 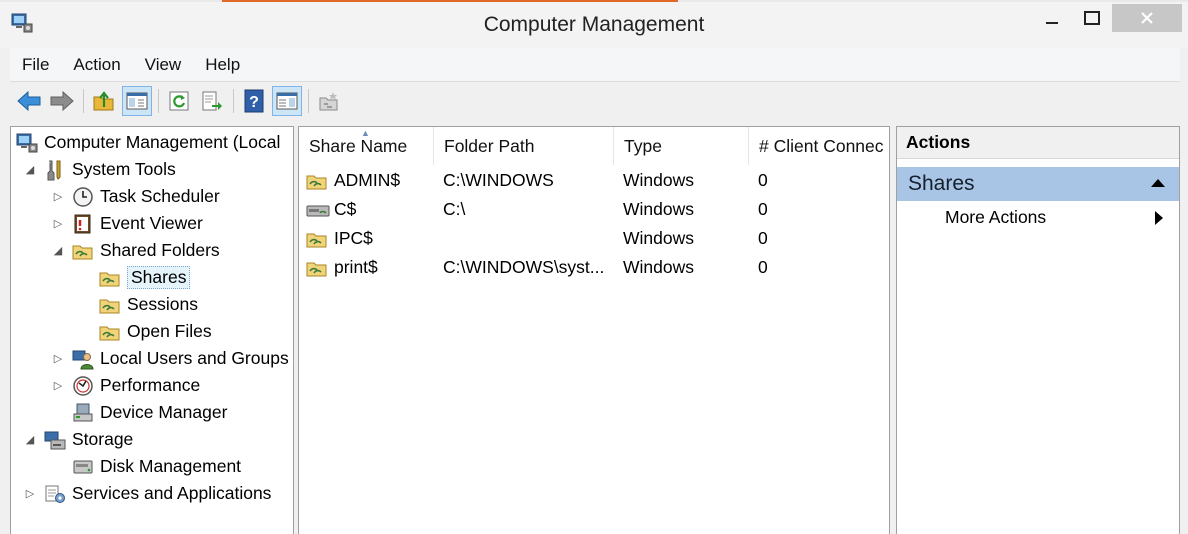 What do you see at coordinates (1092, 18) in the screenshot?
I see `maximize-button` at bounding box center [1092, 18].